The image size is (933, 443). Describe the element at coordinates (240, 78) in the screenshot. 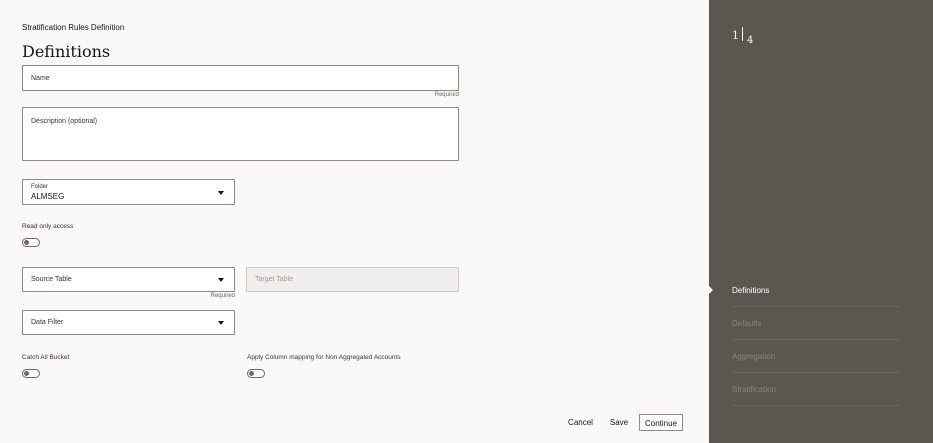

I see `name-field: Name` at that location.